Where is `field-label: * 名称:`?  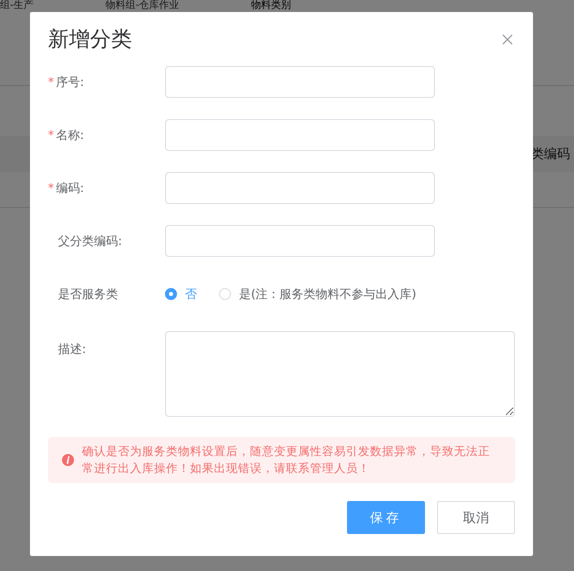 field-label: * 名称: is located at coordinates (67, 135).